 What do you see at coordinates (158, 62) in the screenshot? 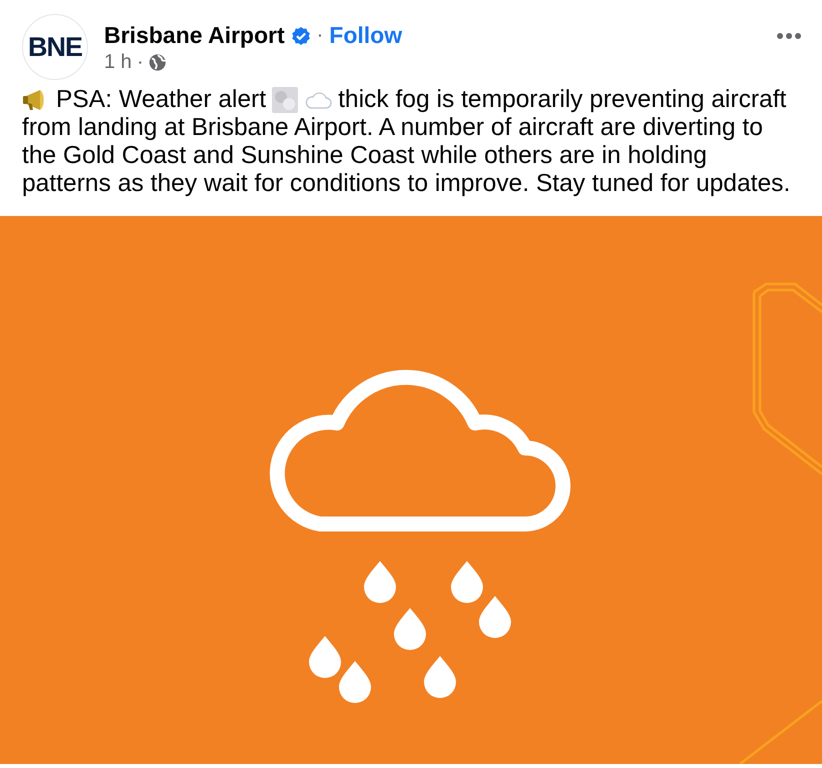
I see `globe-icon` at bounding box center [158, 62].